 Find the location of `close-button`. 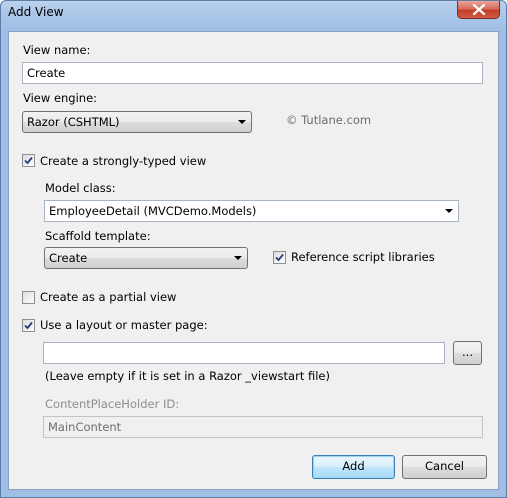

close-button is located at coordinates (478, 10).